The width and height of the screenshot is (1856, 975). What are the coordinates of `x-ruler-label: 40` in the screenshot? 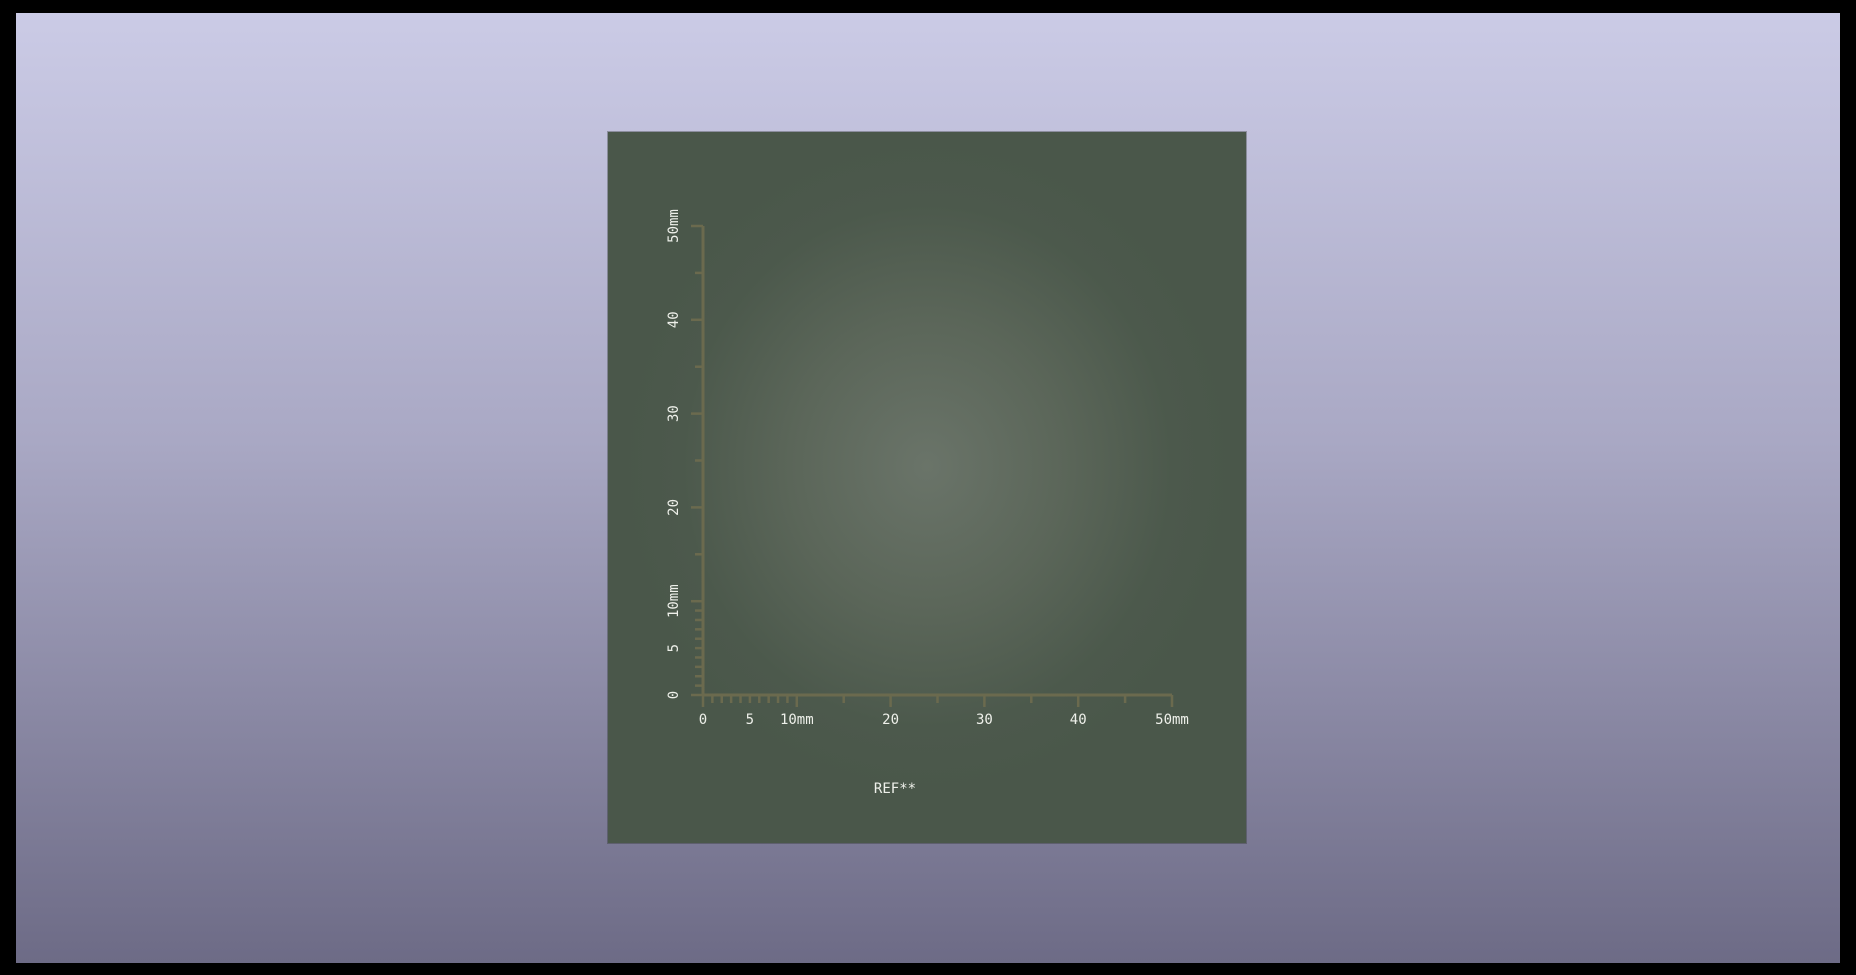 It's located at (1078, 720).